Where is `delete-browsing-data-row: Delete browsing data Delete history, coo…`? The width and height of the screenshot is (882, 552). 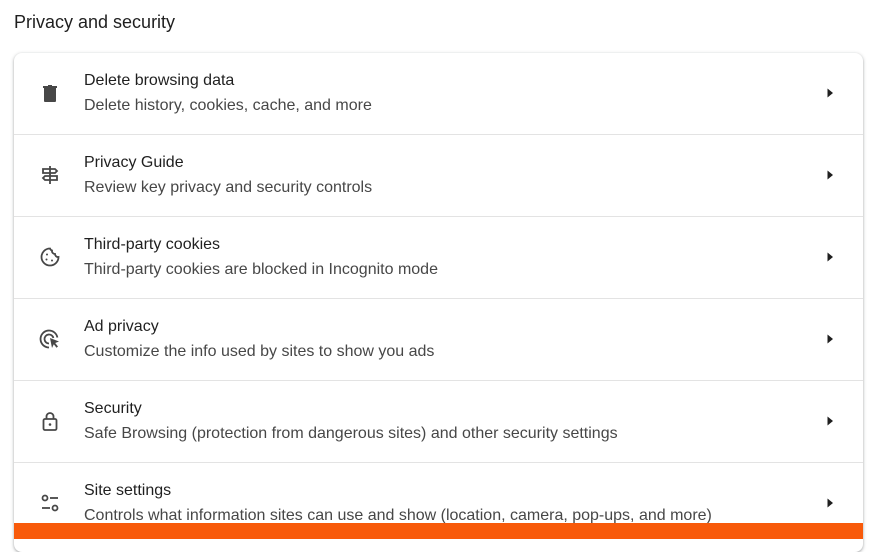 delete-browsing-data-row: Delete browsing data Delete history, coo… is located at coordinates (438, 94).